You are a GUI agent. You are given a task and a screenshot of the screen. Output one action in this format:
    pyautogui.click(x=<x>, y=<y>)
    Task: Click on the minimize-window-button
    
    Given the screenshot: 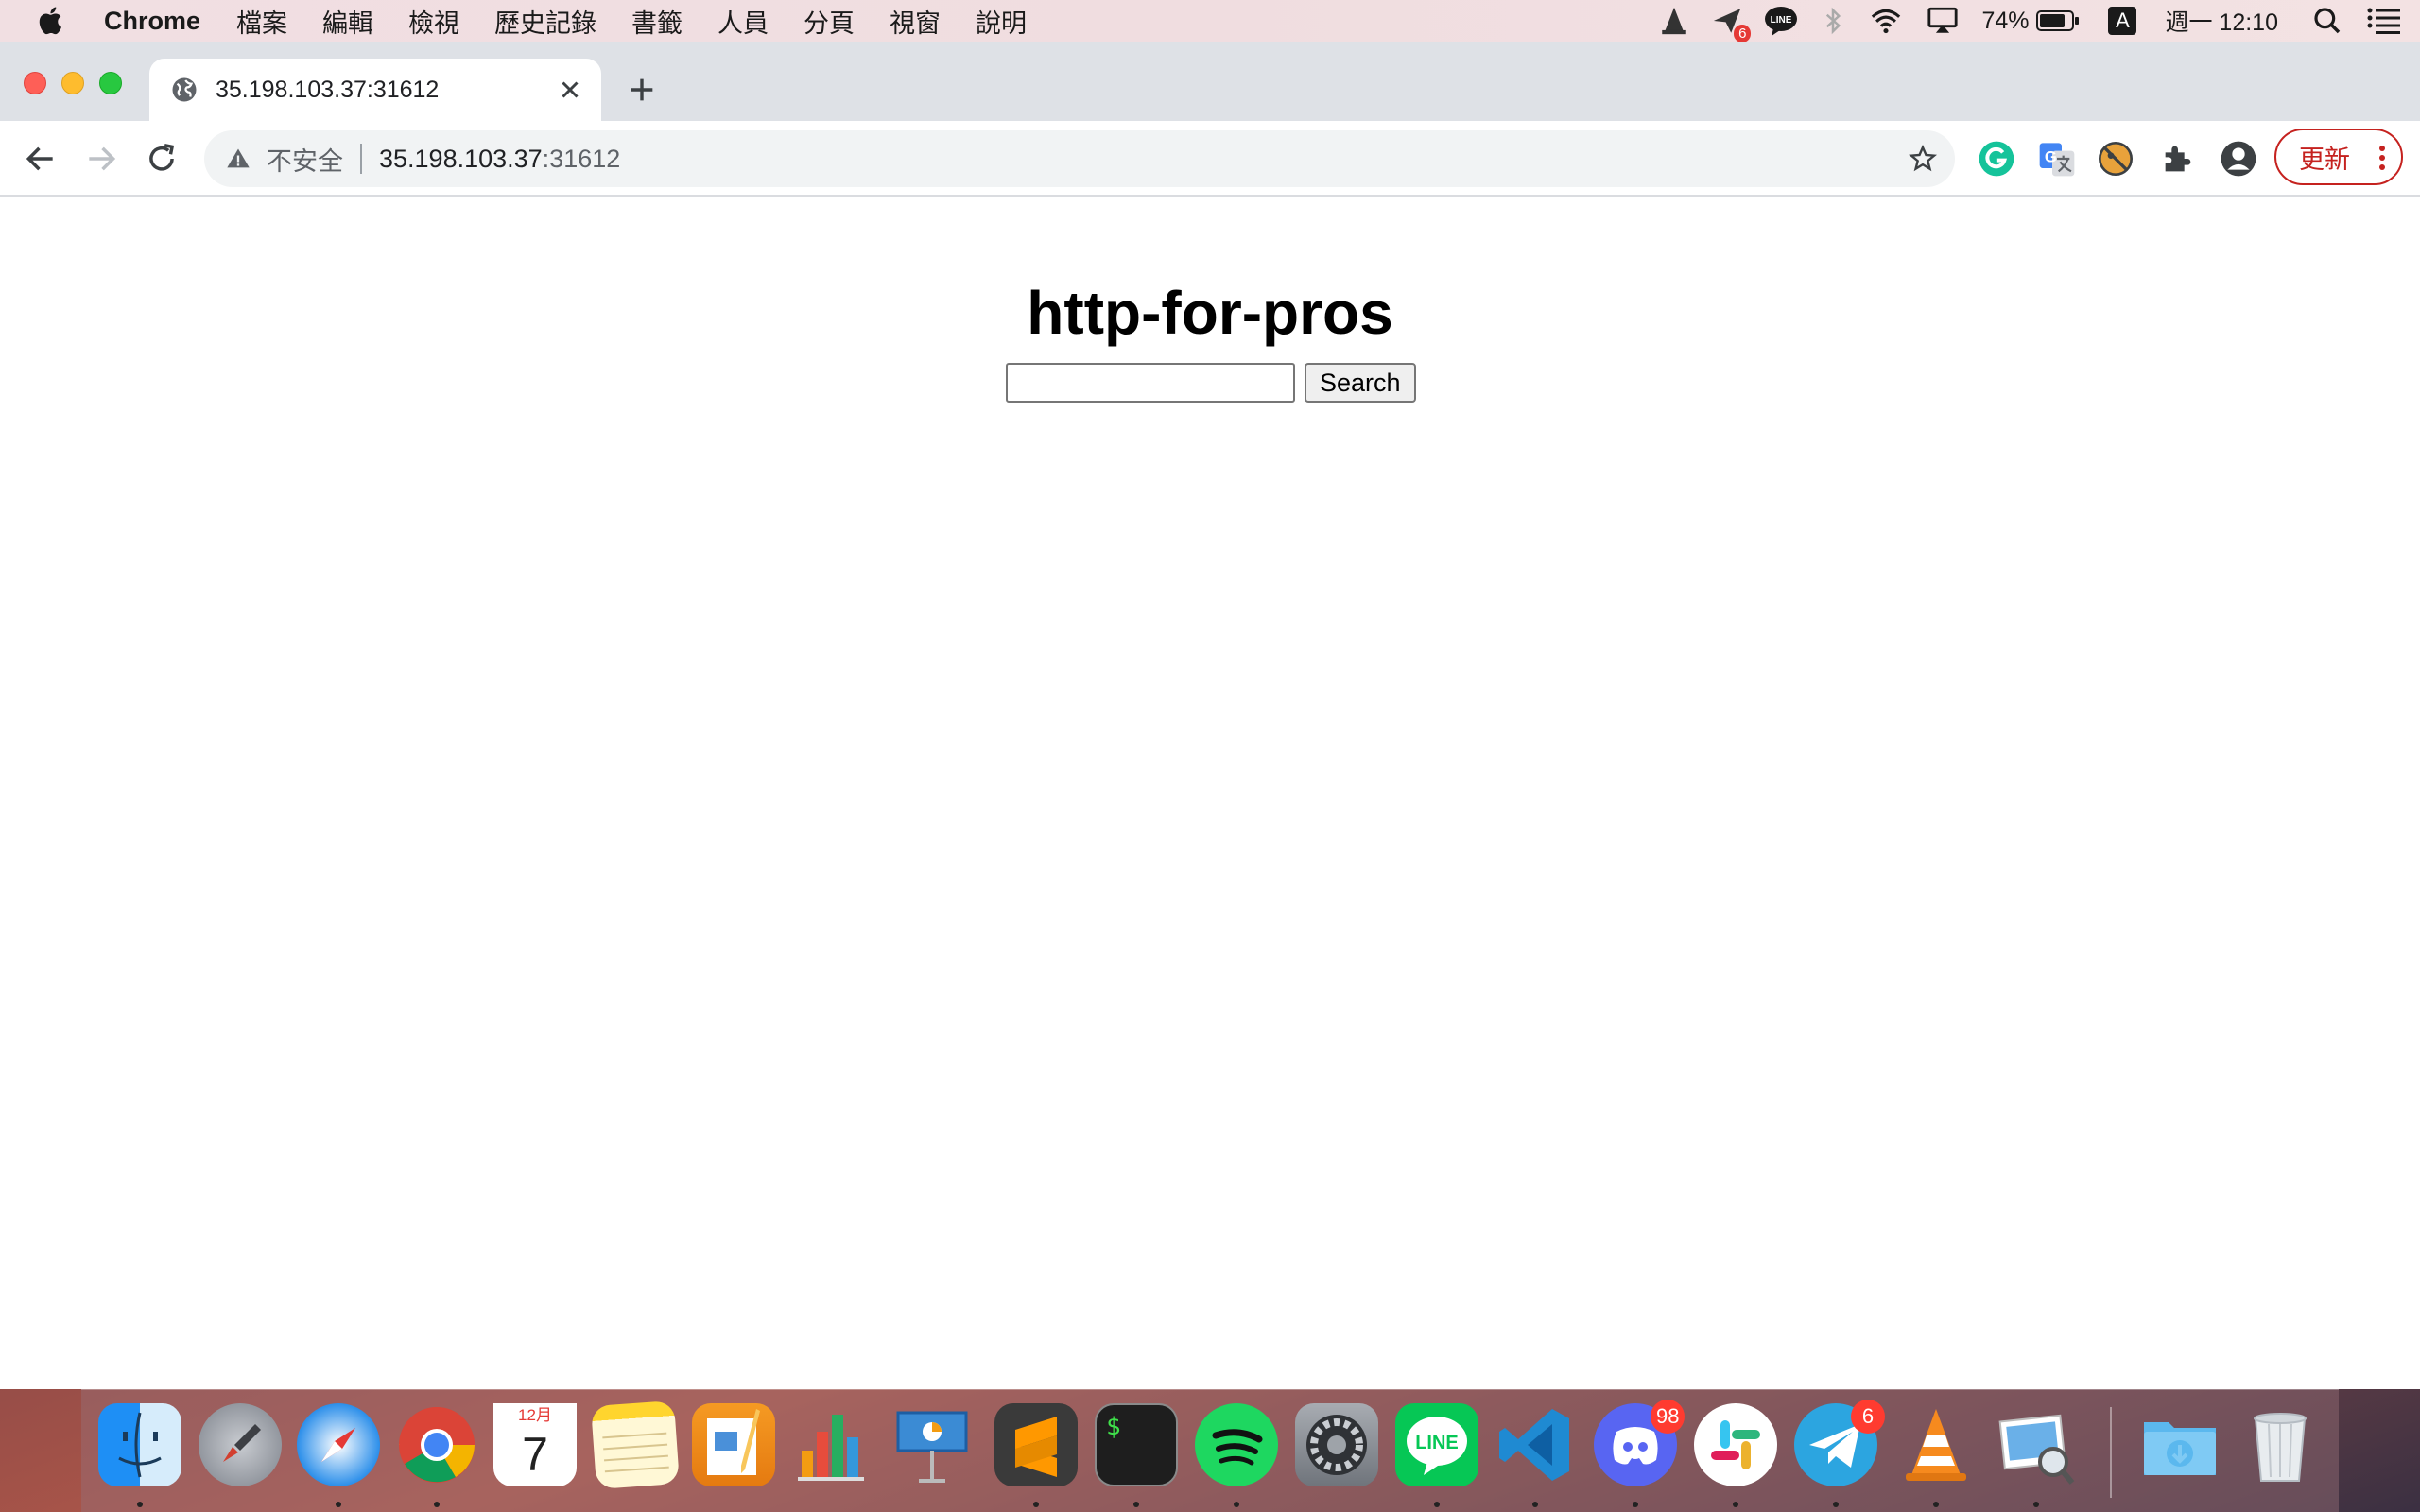 What is the action you would take?
    pyautogui.click(x=72, y=83)
    